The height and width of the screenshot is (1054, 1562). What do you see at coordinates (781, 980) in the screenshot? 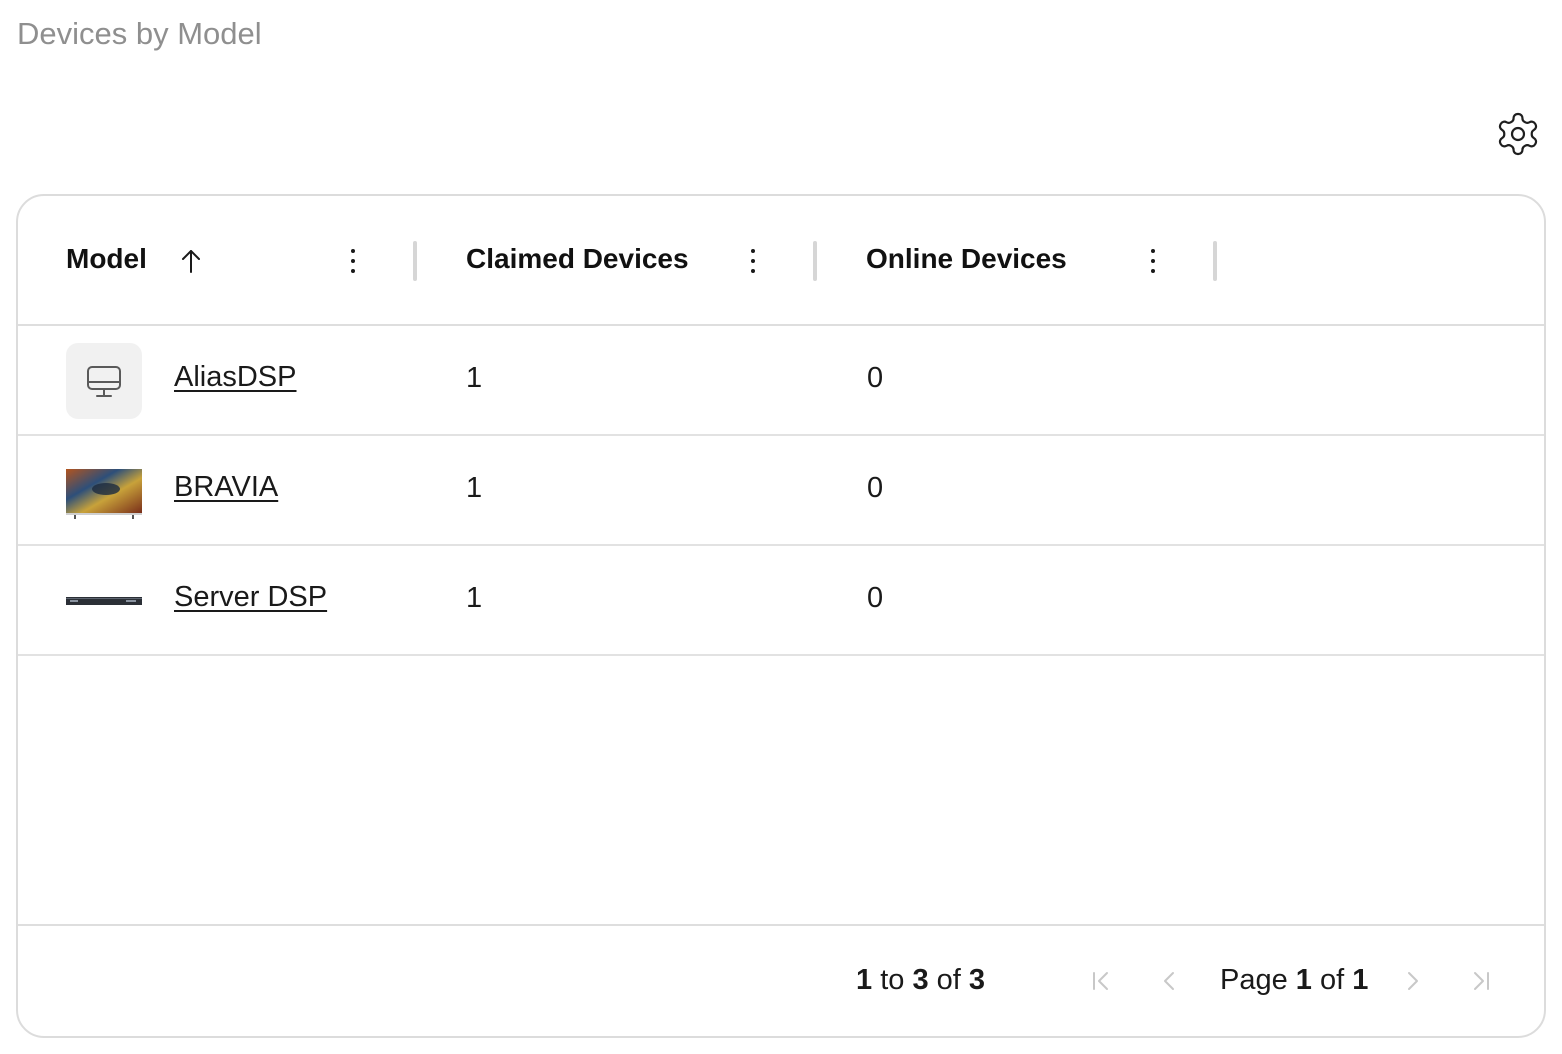
I see `pagination-bar: 1 to 3 of 3 Page 1 of 1` at bounding box center [781, 980].